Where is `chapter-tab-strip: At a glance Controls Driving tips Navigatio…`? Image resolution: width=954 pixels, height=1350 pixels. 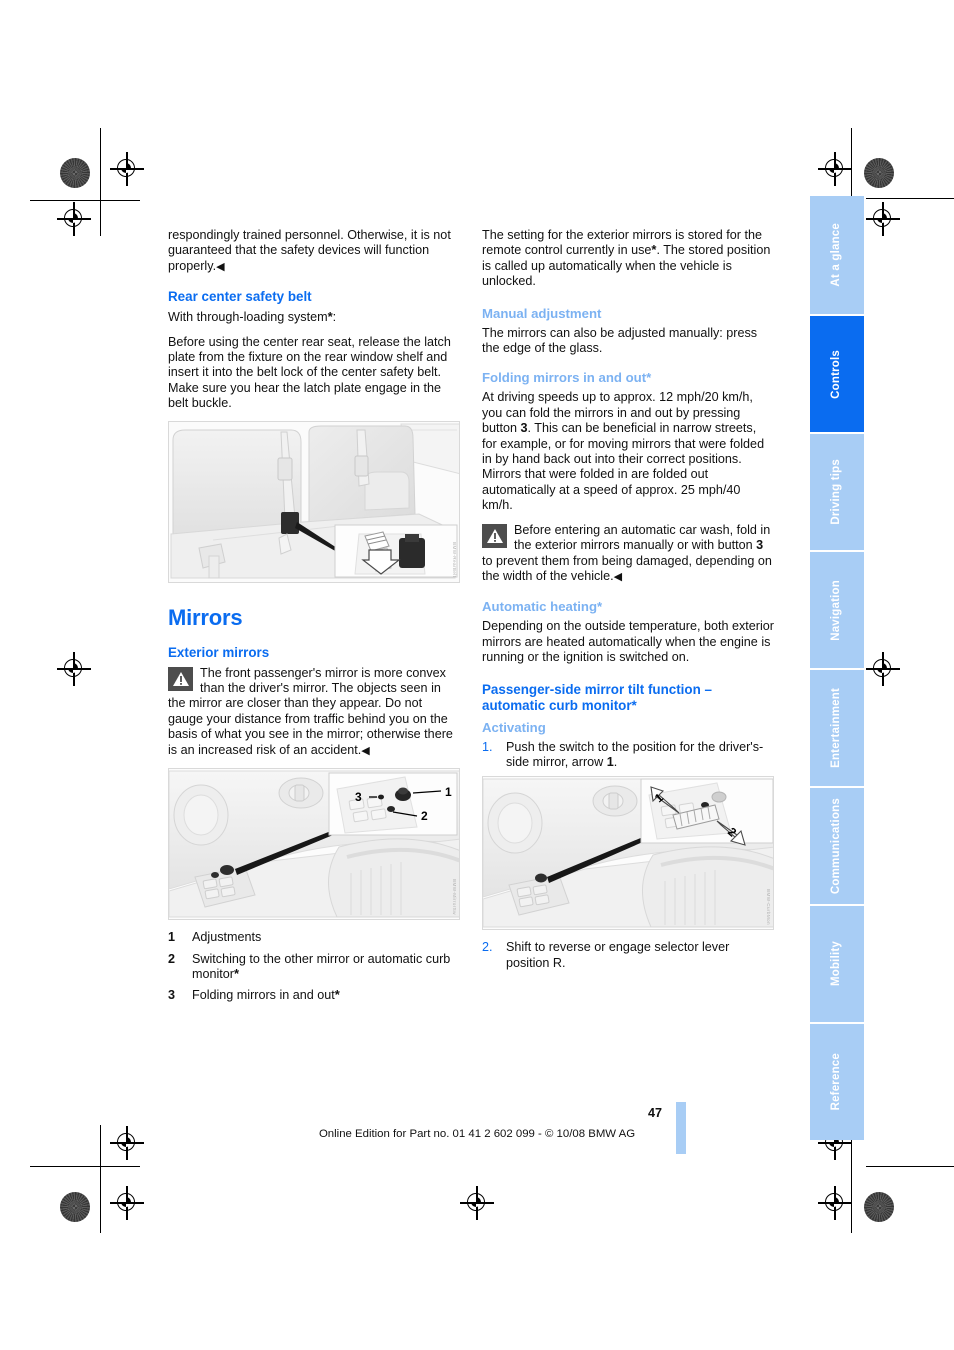
chapter-tab-strip: At a glance Controls Driving tips Navigatio… is located at coordinates (837, 669).